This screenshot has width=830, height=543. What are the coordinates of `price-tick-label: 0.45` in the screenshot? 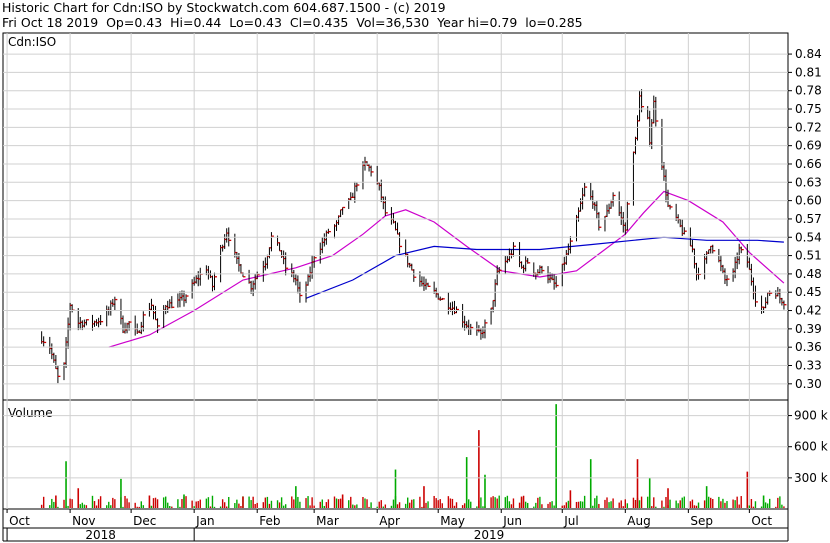 It's located at (808, 292).